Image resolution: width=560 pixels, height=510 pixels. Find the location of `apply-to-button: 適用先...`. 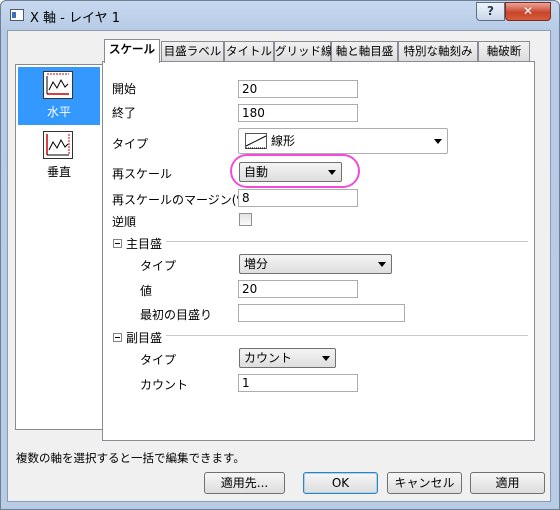

apply-to-button: 適用先... is located at coordinates (244, 483).